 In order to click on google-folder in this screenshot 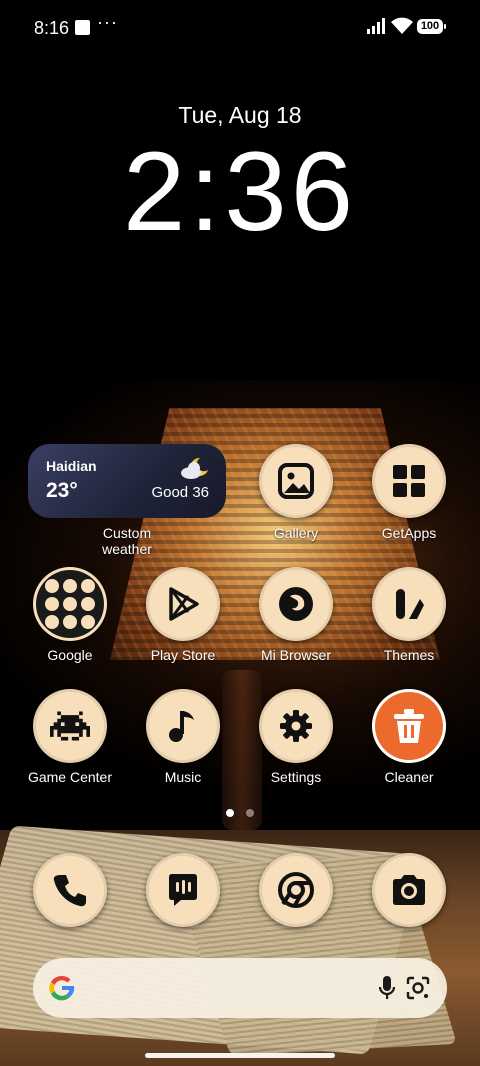, I will do `click(70, 604)`.